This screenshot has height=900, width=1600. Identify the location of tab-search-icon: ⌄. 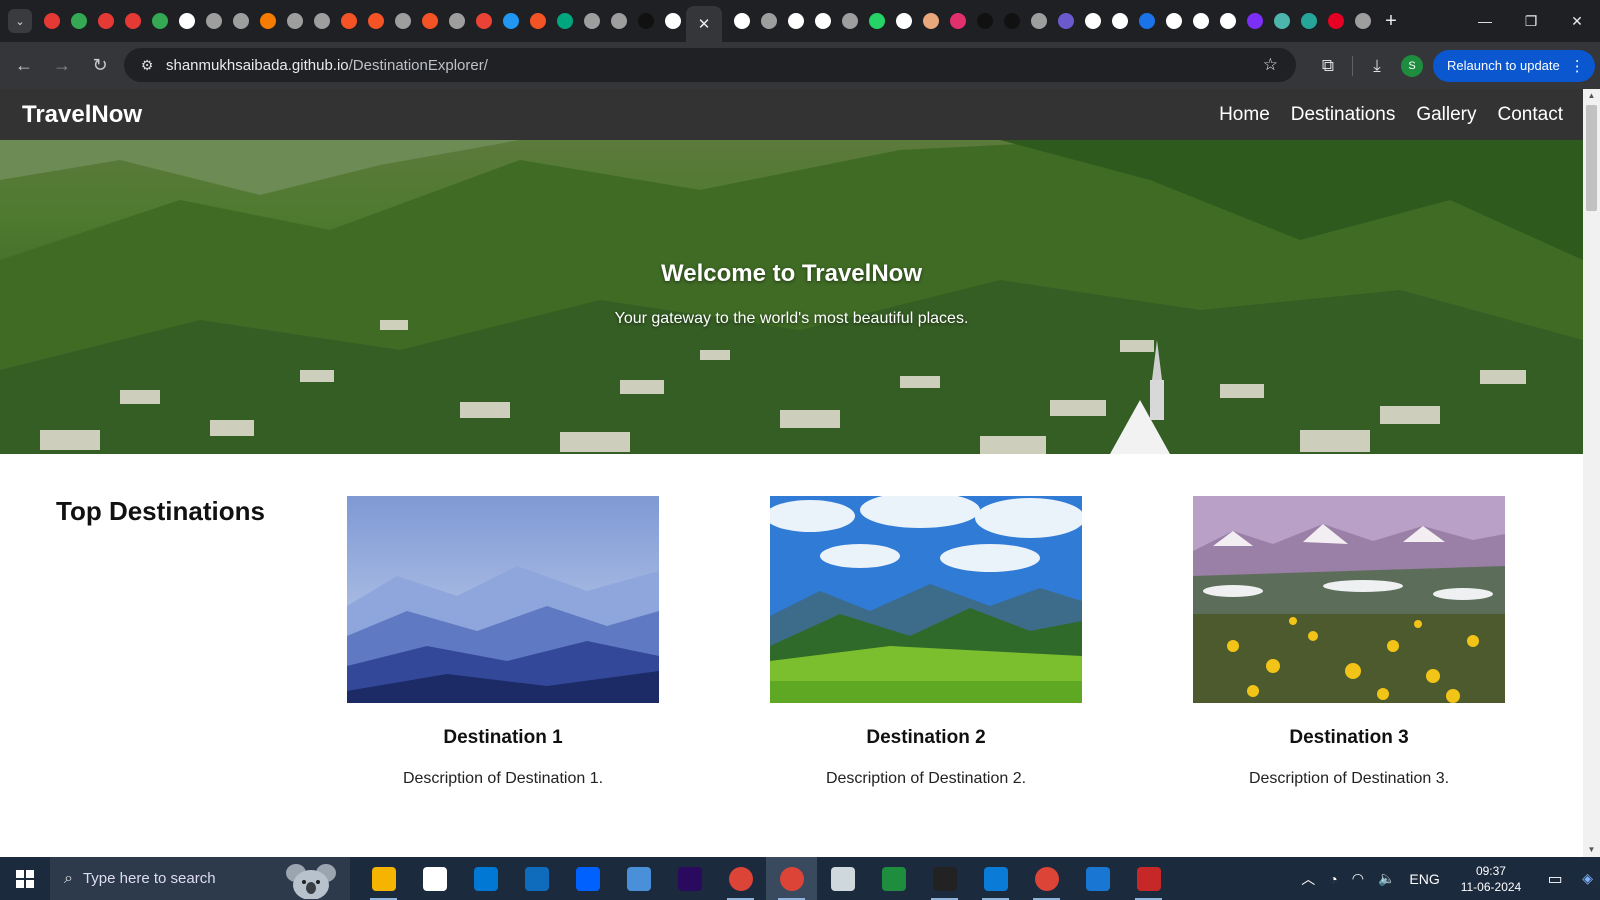
(20, 21).